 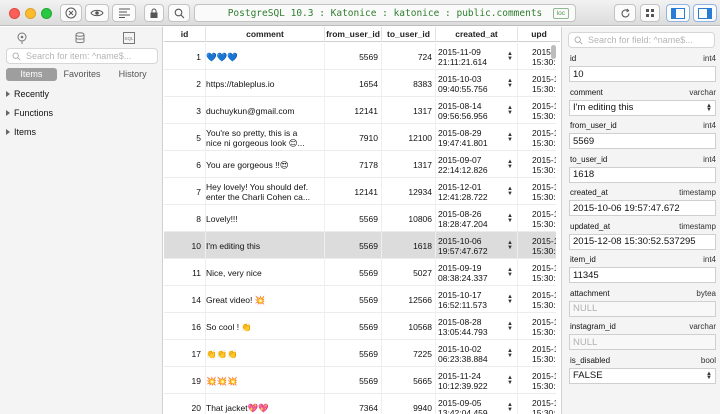 What do you see at coordinates (185, 299) in the screenshot?
I see `cell-id: 14` at bounding box center [185, 299].